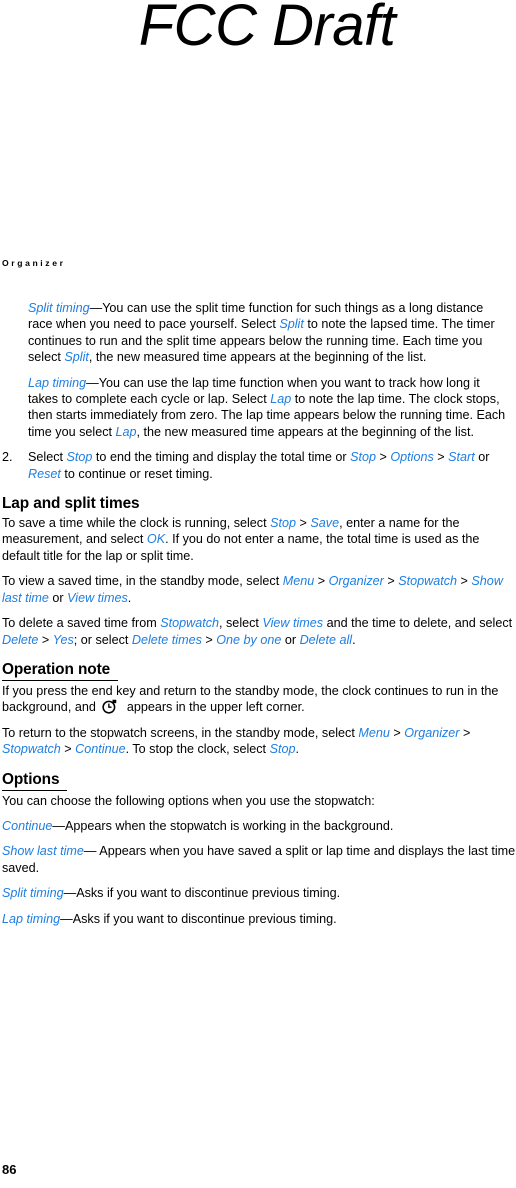 Image resolution: width=516 pixels, height=1188 pixels. What do you see at coordinates (59, 308) in the screenshot?
I see `term-split-timing: Split timing` at bounding box center [59, 308].